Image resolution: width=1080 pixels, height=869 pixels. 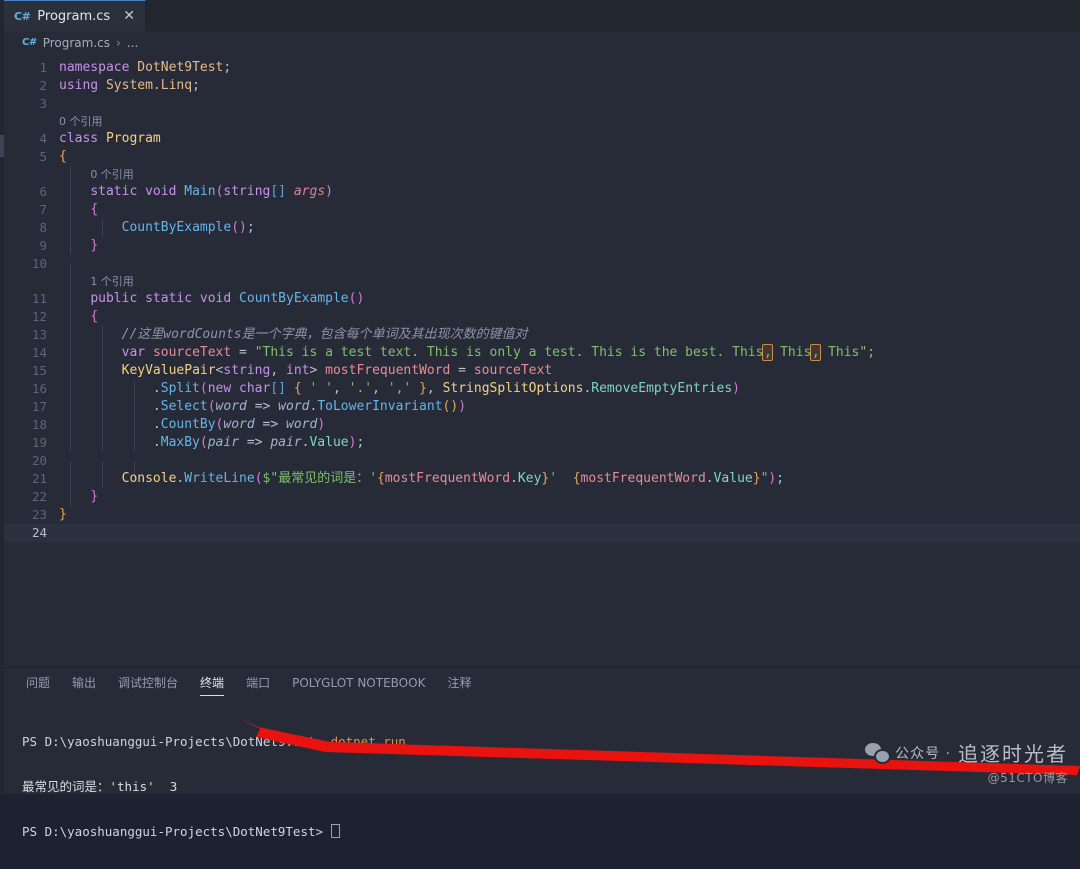 What do you see at coordinates (73, 15) in the screenshot?
I see `editor-tab-program-cs: C# Program.cs ✕` at bounding box center [73, 15].